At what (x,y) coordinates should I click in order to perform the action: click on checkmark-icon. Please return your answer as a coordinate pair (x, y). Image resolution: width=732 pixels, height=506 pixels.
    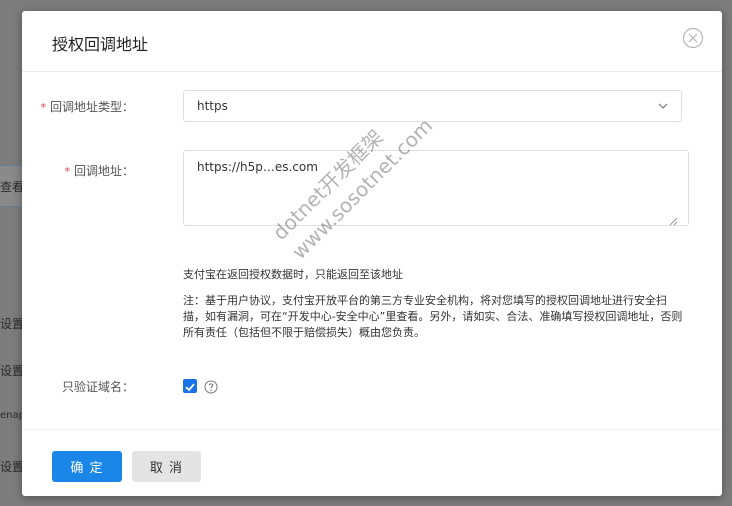
    Looking at the image, I should click on (190, 387).